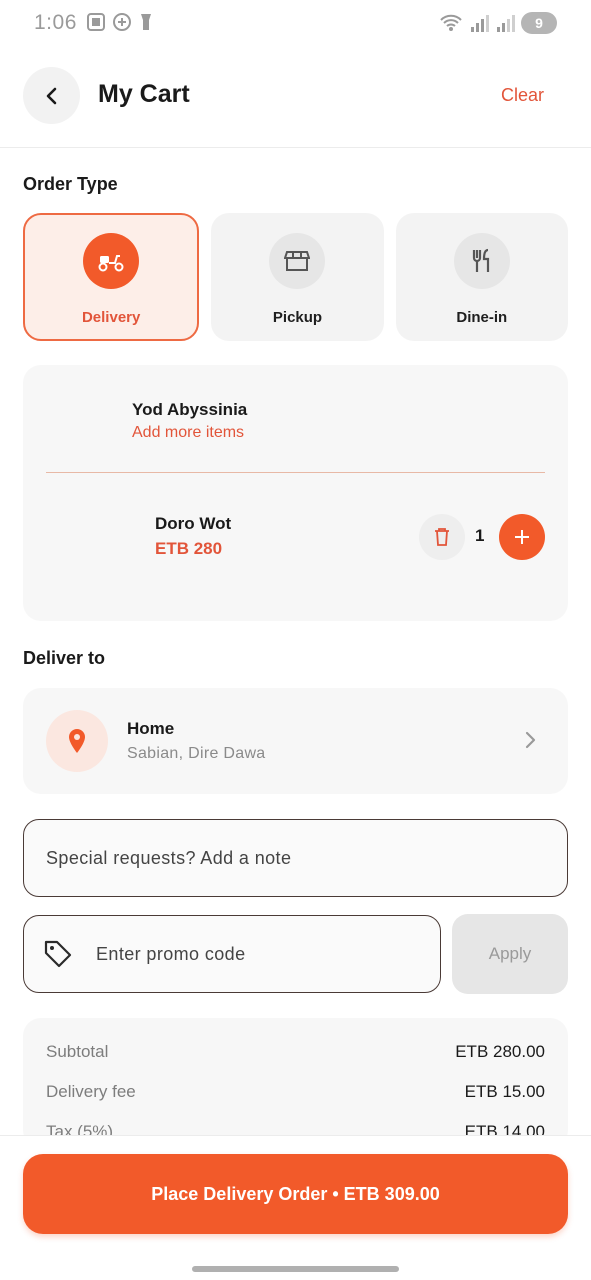 The width and height of the screenshot is (591, 1280). I want to click on address-label: Home, so click(151, 728).